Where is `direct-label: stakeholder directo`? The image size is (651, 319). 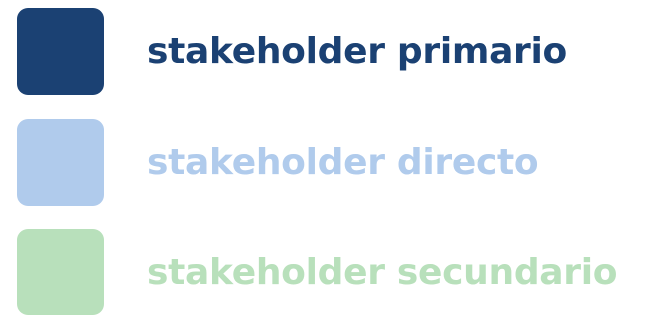
direct-label: stakeholder directo is located at coordinates (343, 162).